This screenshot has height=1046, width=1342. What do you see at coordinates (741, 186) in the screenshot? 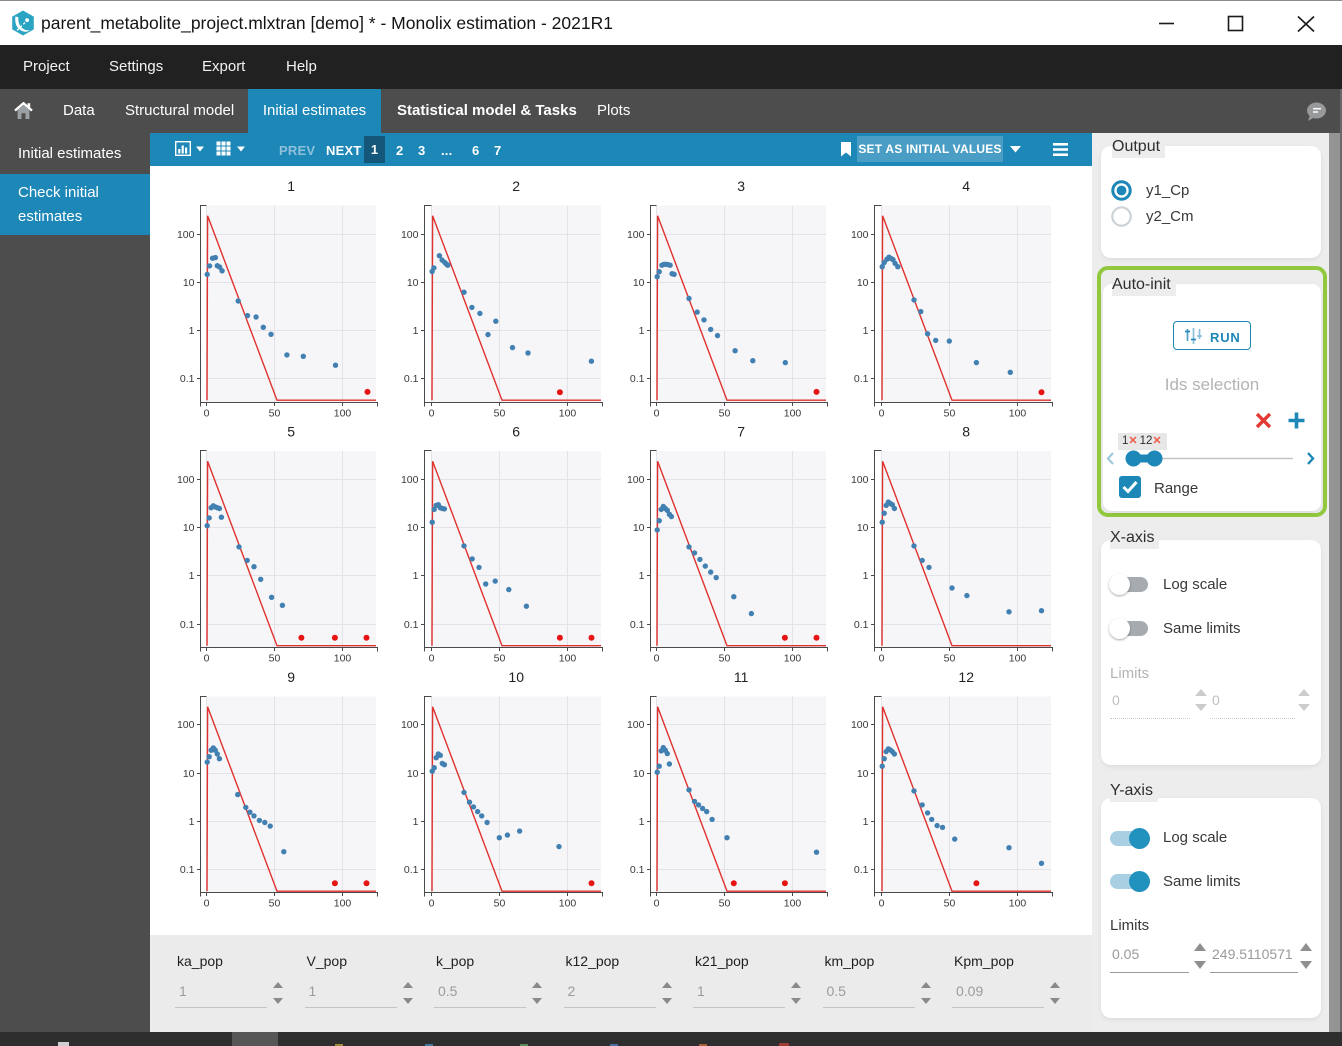
I see `svg-text: 3` at bounding box center [741, 186].